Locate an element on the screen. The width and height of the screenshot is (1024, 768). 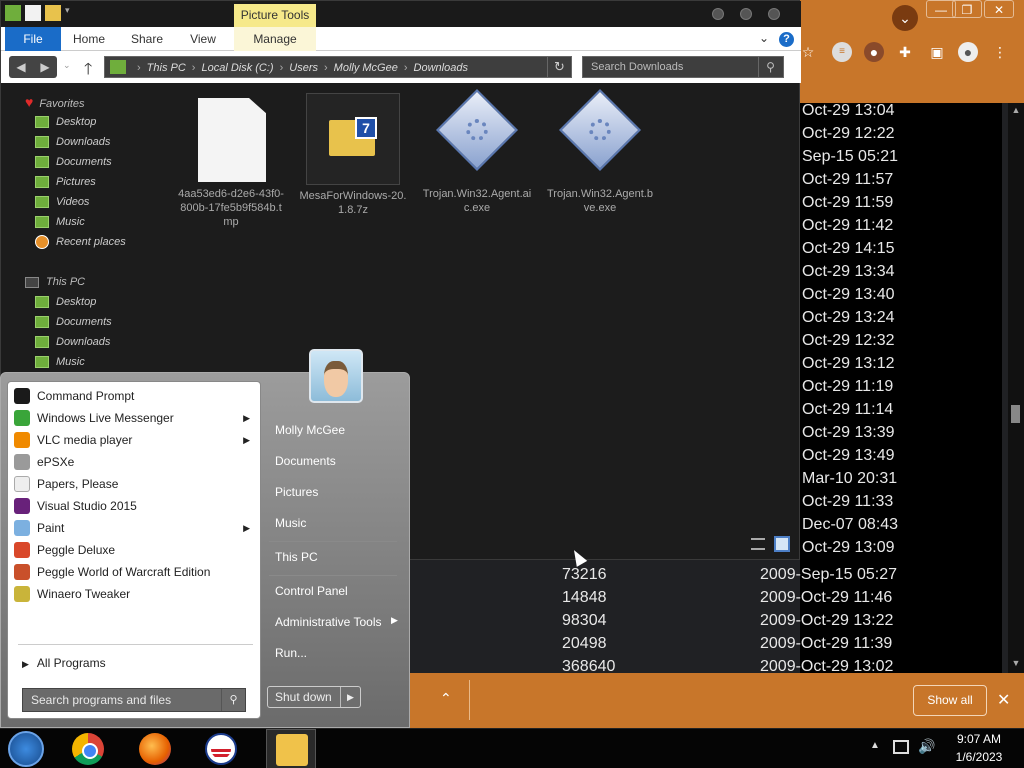
up-arrow-icon: 🡑 is located at coordinates (88, 71).